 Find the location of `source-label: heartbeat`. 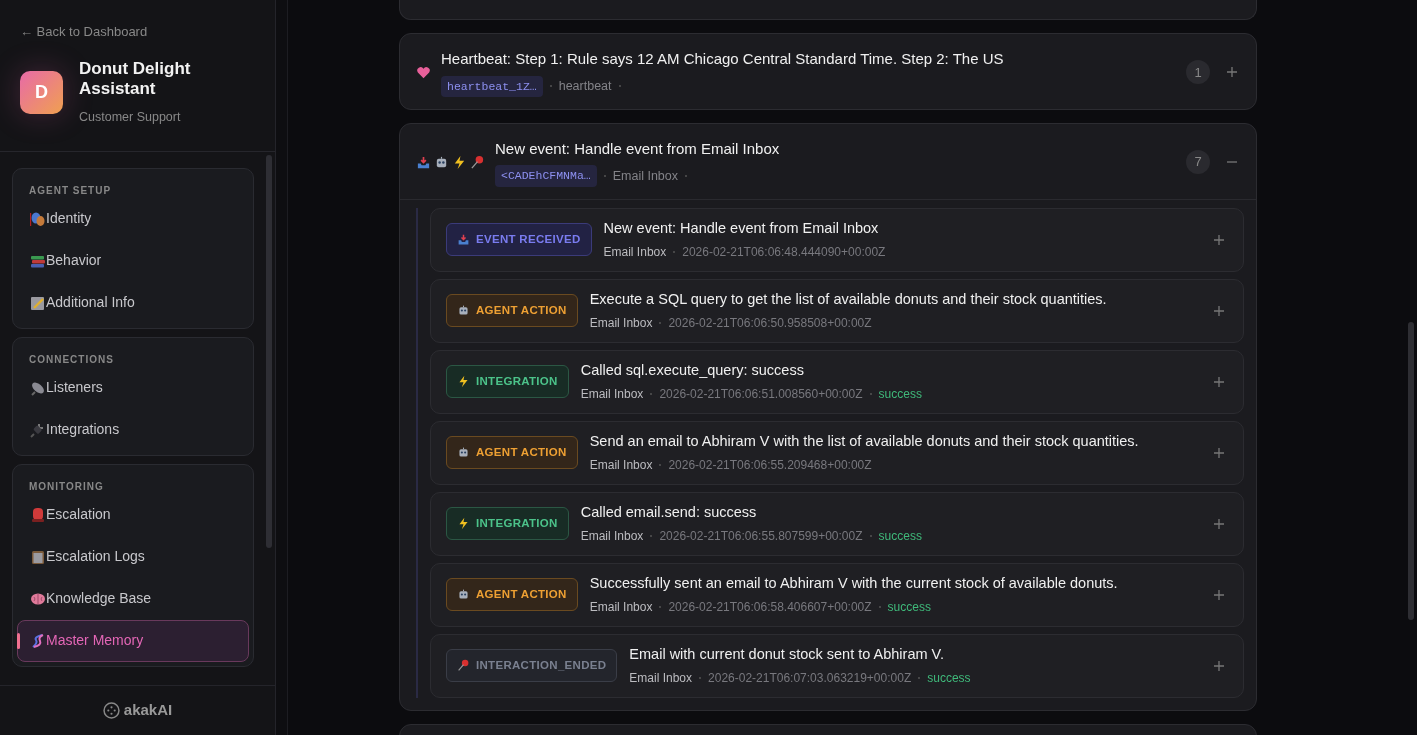

source-label: heartbeat is located at coordinates (585, 86).